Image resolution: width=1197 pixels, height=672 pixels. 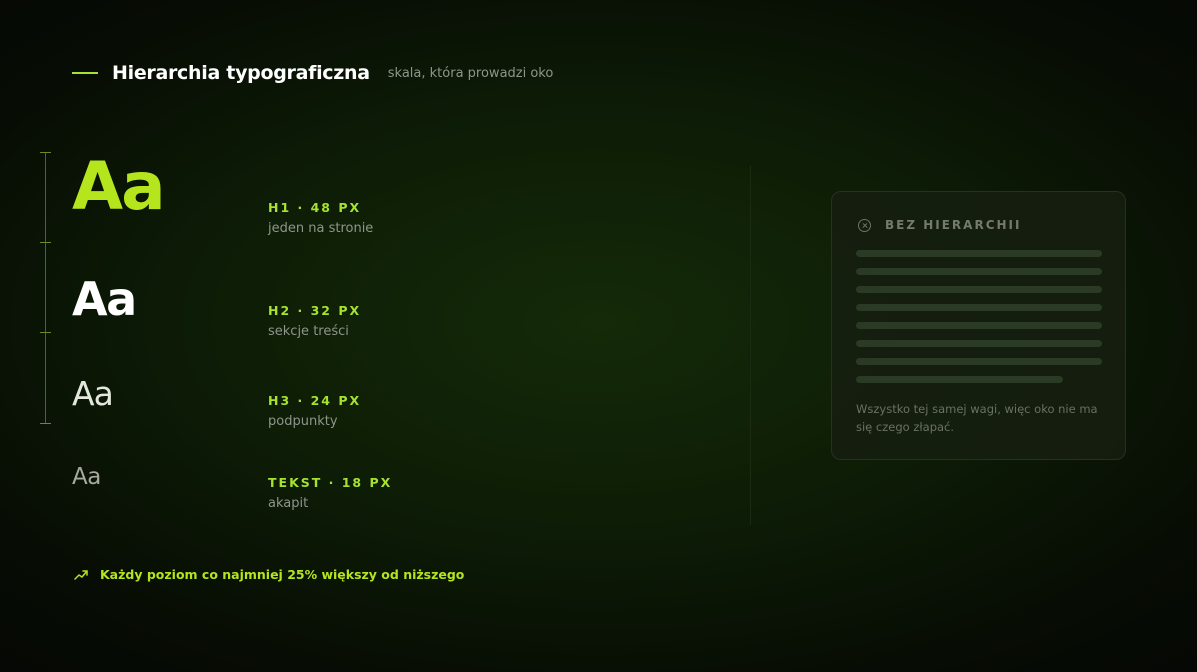 I want to click on h1-label: H1 · 48 PX, so click(x=315, y=207).